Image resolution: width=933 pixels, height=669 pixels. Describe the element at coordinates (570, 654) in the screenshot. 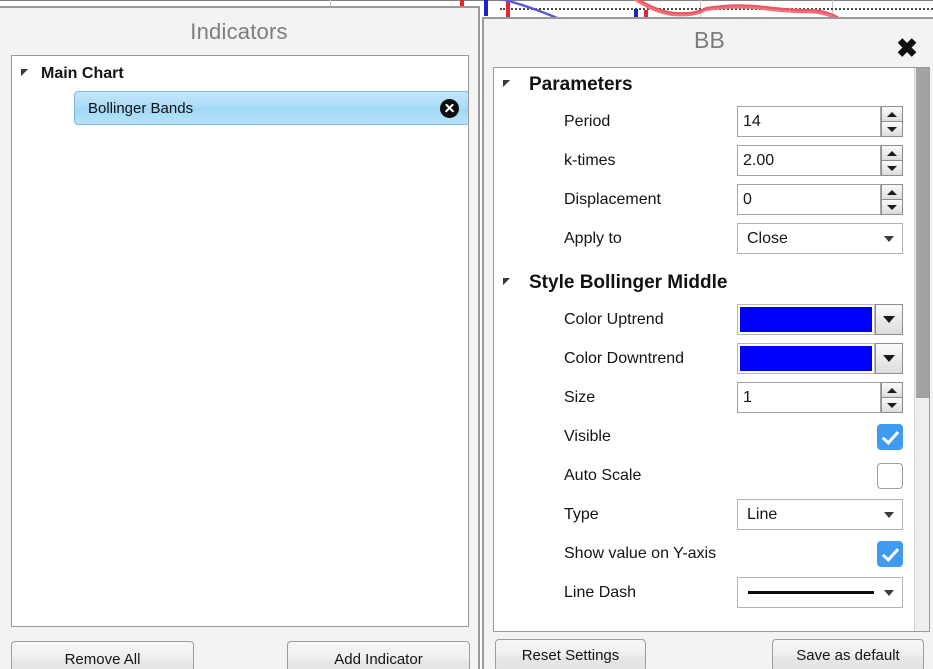

I see `reset-settings-button: Reset Settings` at that location.